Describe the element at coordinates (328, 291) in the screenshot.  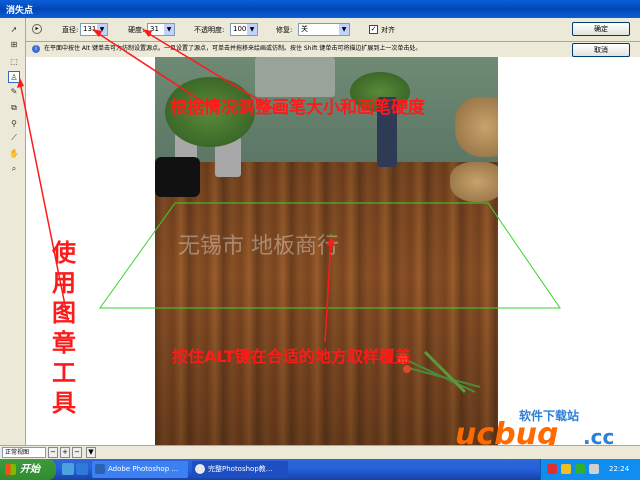
I see `arrow-to-sample-point` at that location.